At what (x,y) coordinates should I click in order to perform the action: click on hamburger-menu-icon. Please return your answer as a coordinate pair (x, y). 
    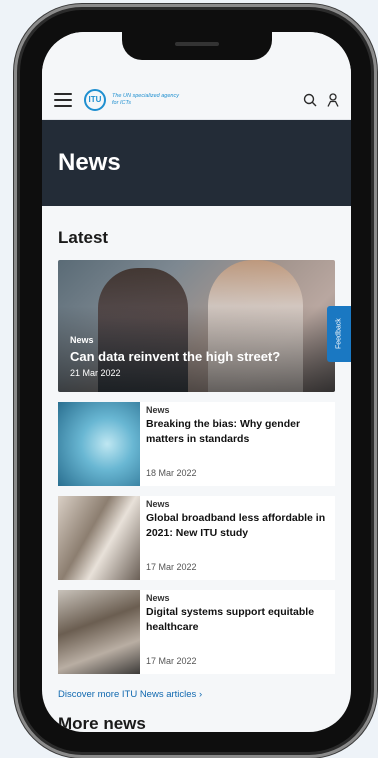
    Looking at the image, I should click on (63, 99).